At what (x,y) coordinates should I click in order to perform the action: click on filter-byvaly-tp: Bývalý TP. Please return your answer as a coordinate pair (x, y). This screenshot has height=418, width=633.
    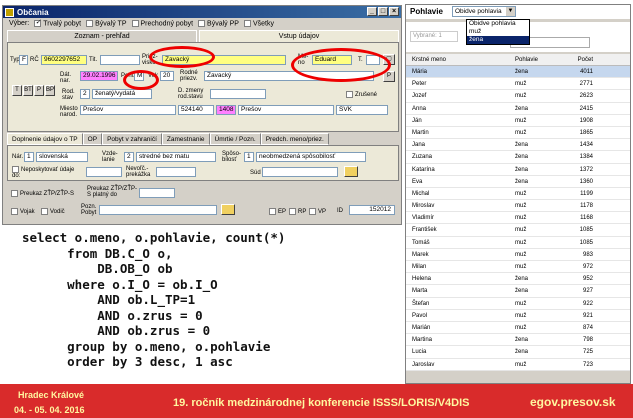
    Looking at the image, I should click on (106, 23).